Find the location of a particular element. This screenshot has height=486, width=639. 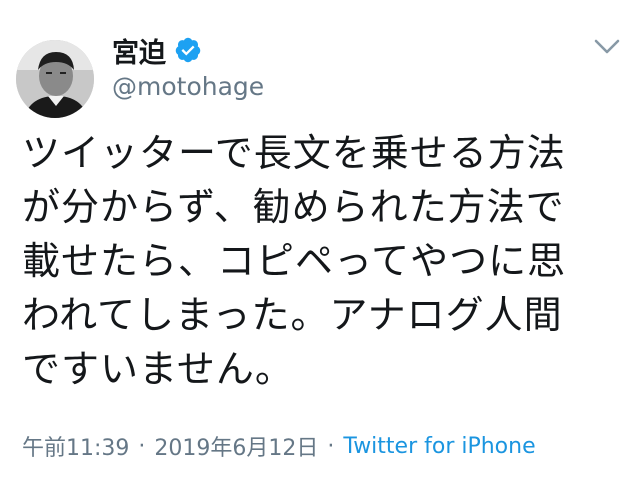

tweet-source-link: Twitter for iPhone is located at coordinates (439, 446).